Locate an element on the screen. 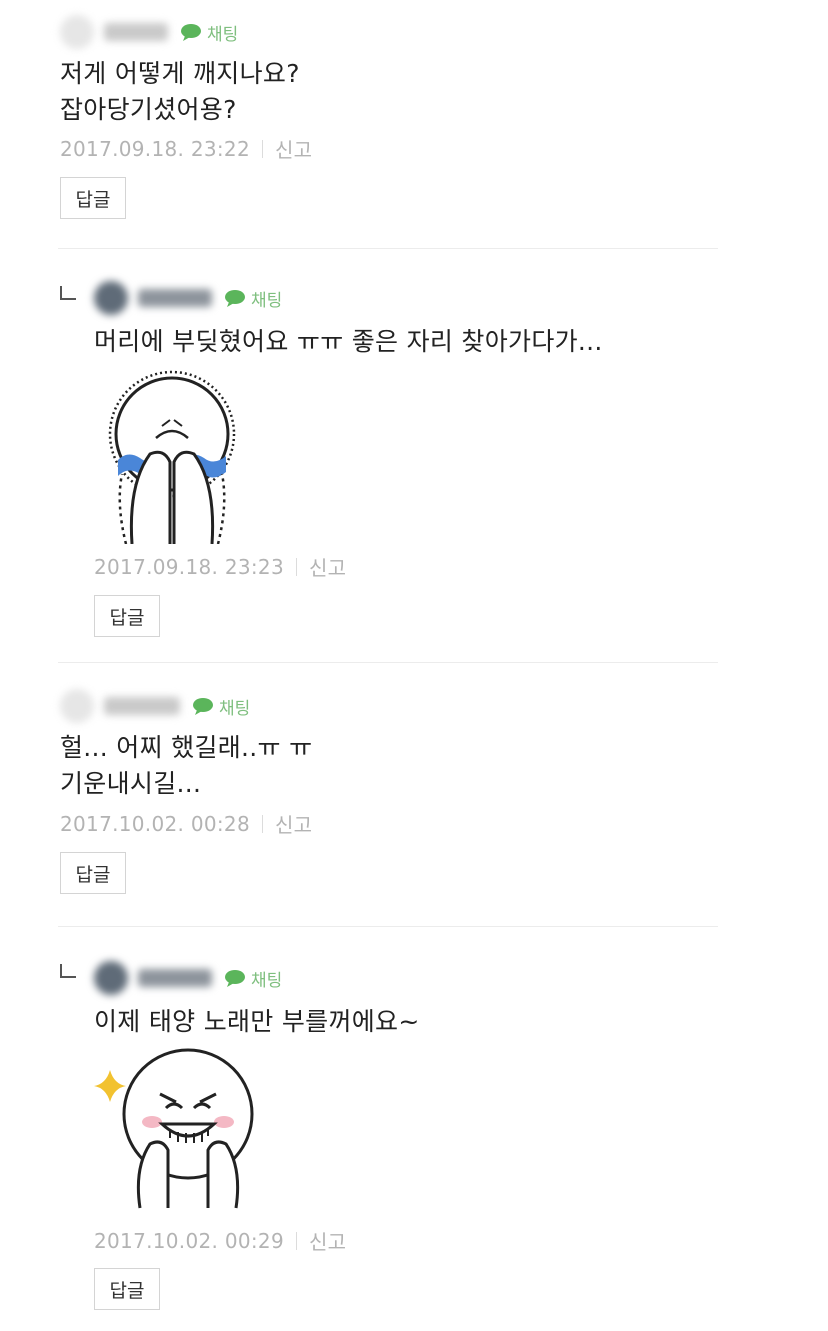 The width and height of the screenshot is (828, 1331). comment-footer: 2017.10.02. 00:29 신고 is located at coordinates (220, 1240).